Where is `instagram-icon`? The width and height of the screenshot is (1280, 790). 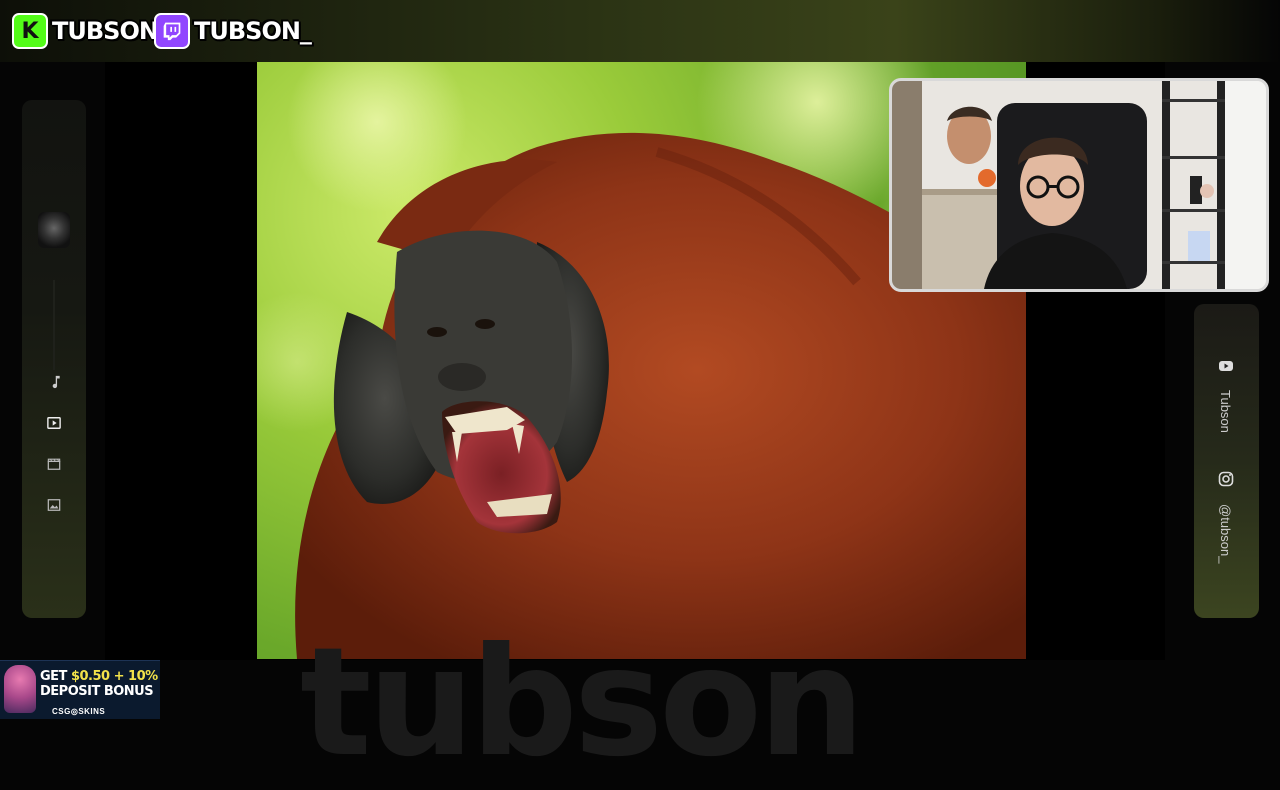
instagram-icon is located at coordinates (1226, 479).